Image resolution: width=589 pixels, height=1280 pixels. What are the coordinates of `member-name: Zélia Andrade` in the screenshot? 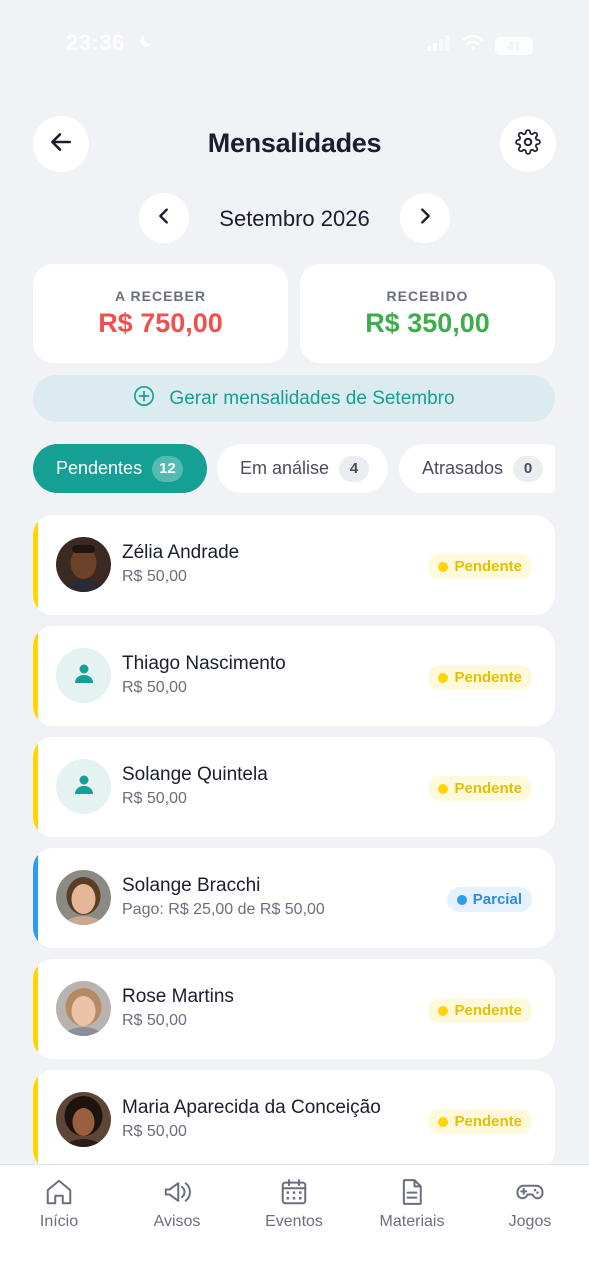 It's located at (181, 552).